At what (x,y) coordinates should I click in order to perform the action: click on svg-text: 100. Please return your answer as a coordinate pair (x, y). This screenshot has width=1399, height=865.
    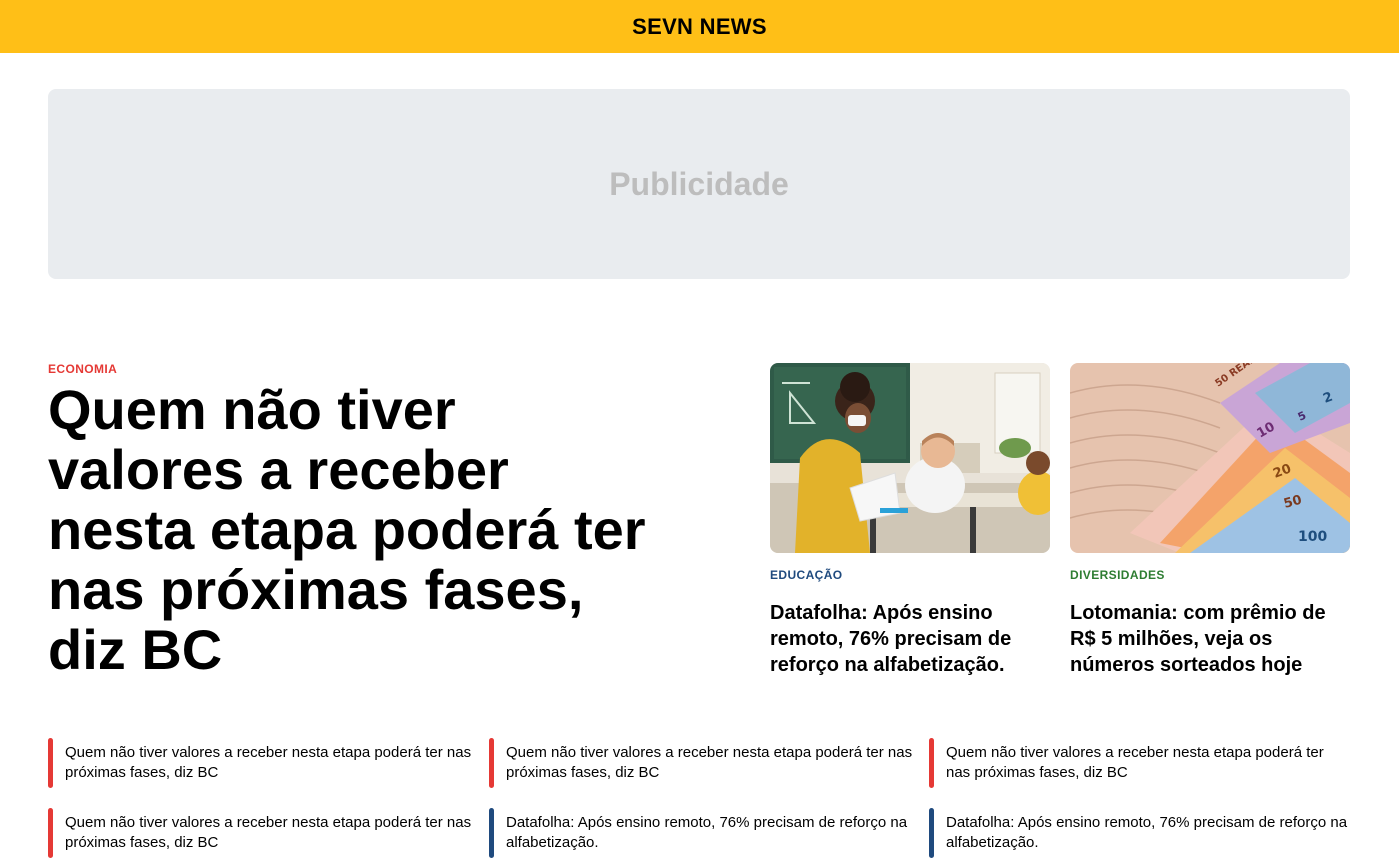
    Looking at the image, I should click on (1312, 537).